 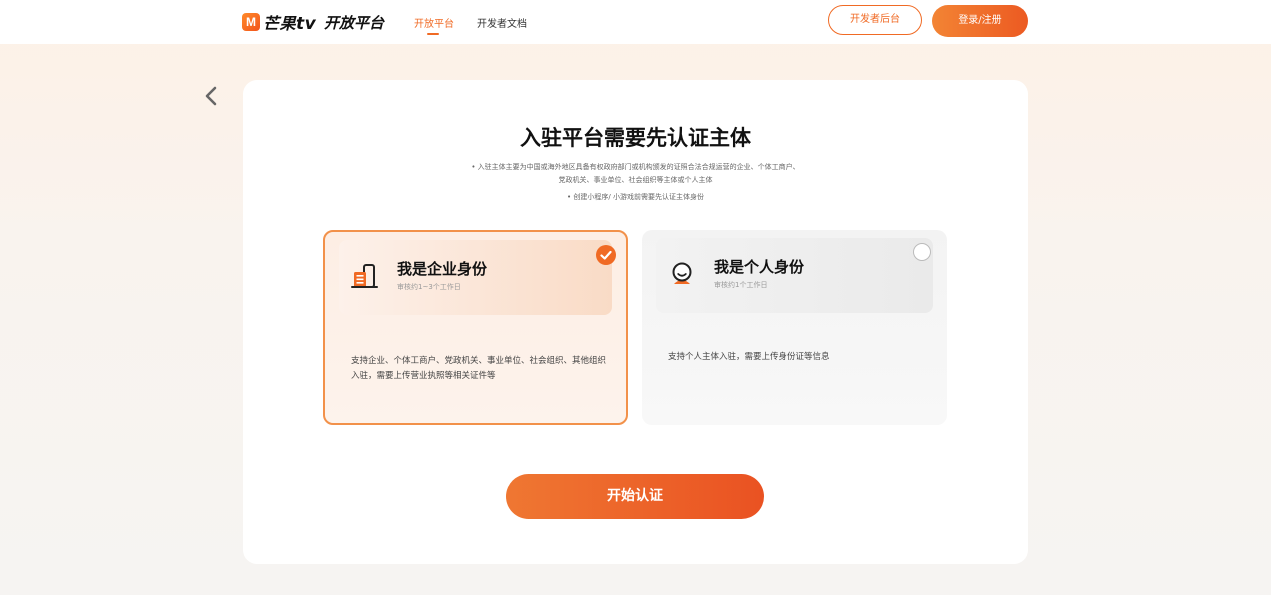 I want to click on description-line-3: • 创建小程序/ 小游戏前需要先认证主体身份, so click(x=635, y=197).